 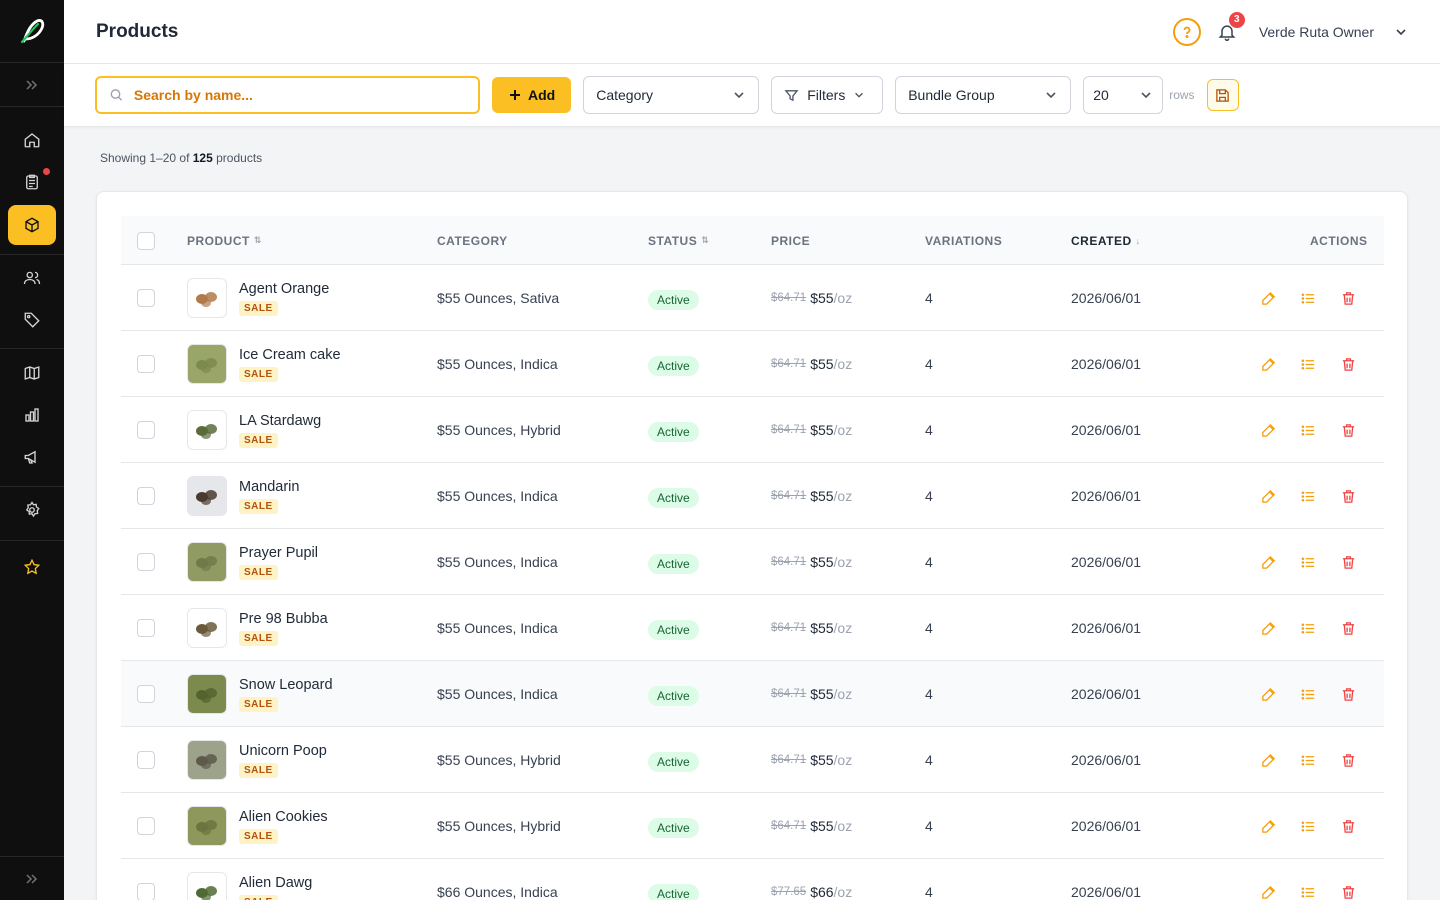 I want to click on product-name: Snow Leopard, so click(x=286, y=685).